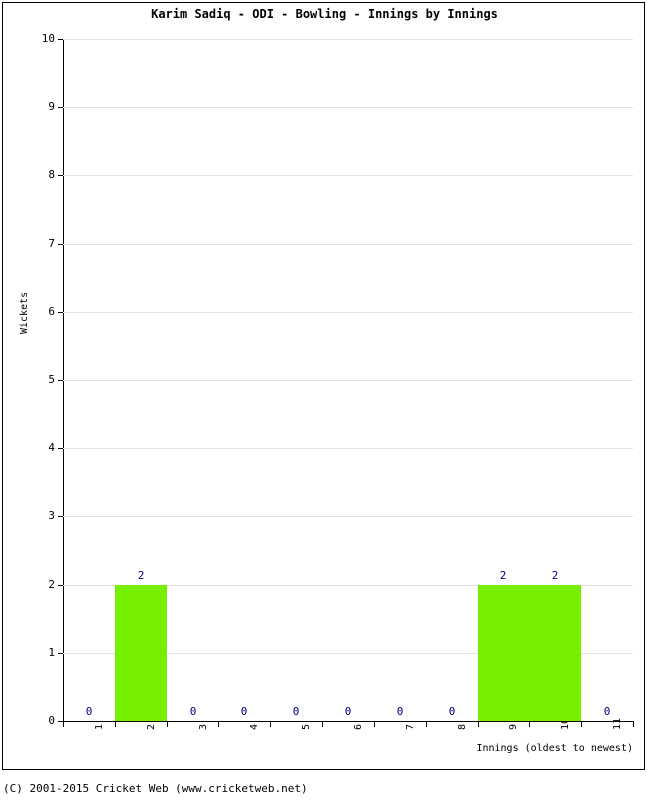 This screenshot has width=650, height=800. Describe the element at coordinates (514, 726) in the screenshot. I see `x-axis-tick-label: 9` at that location.